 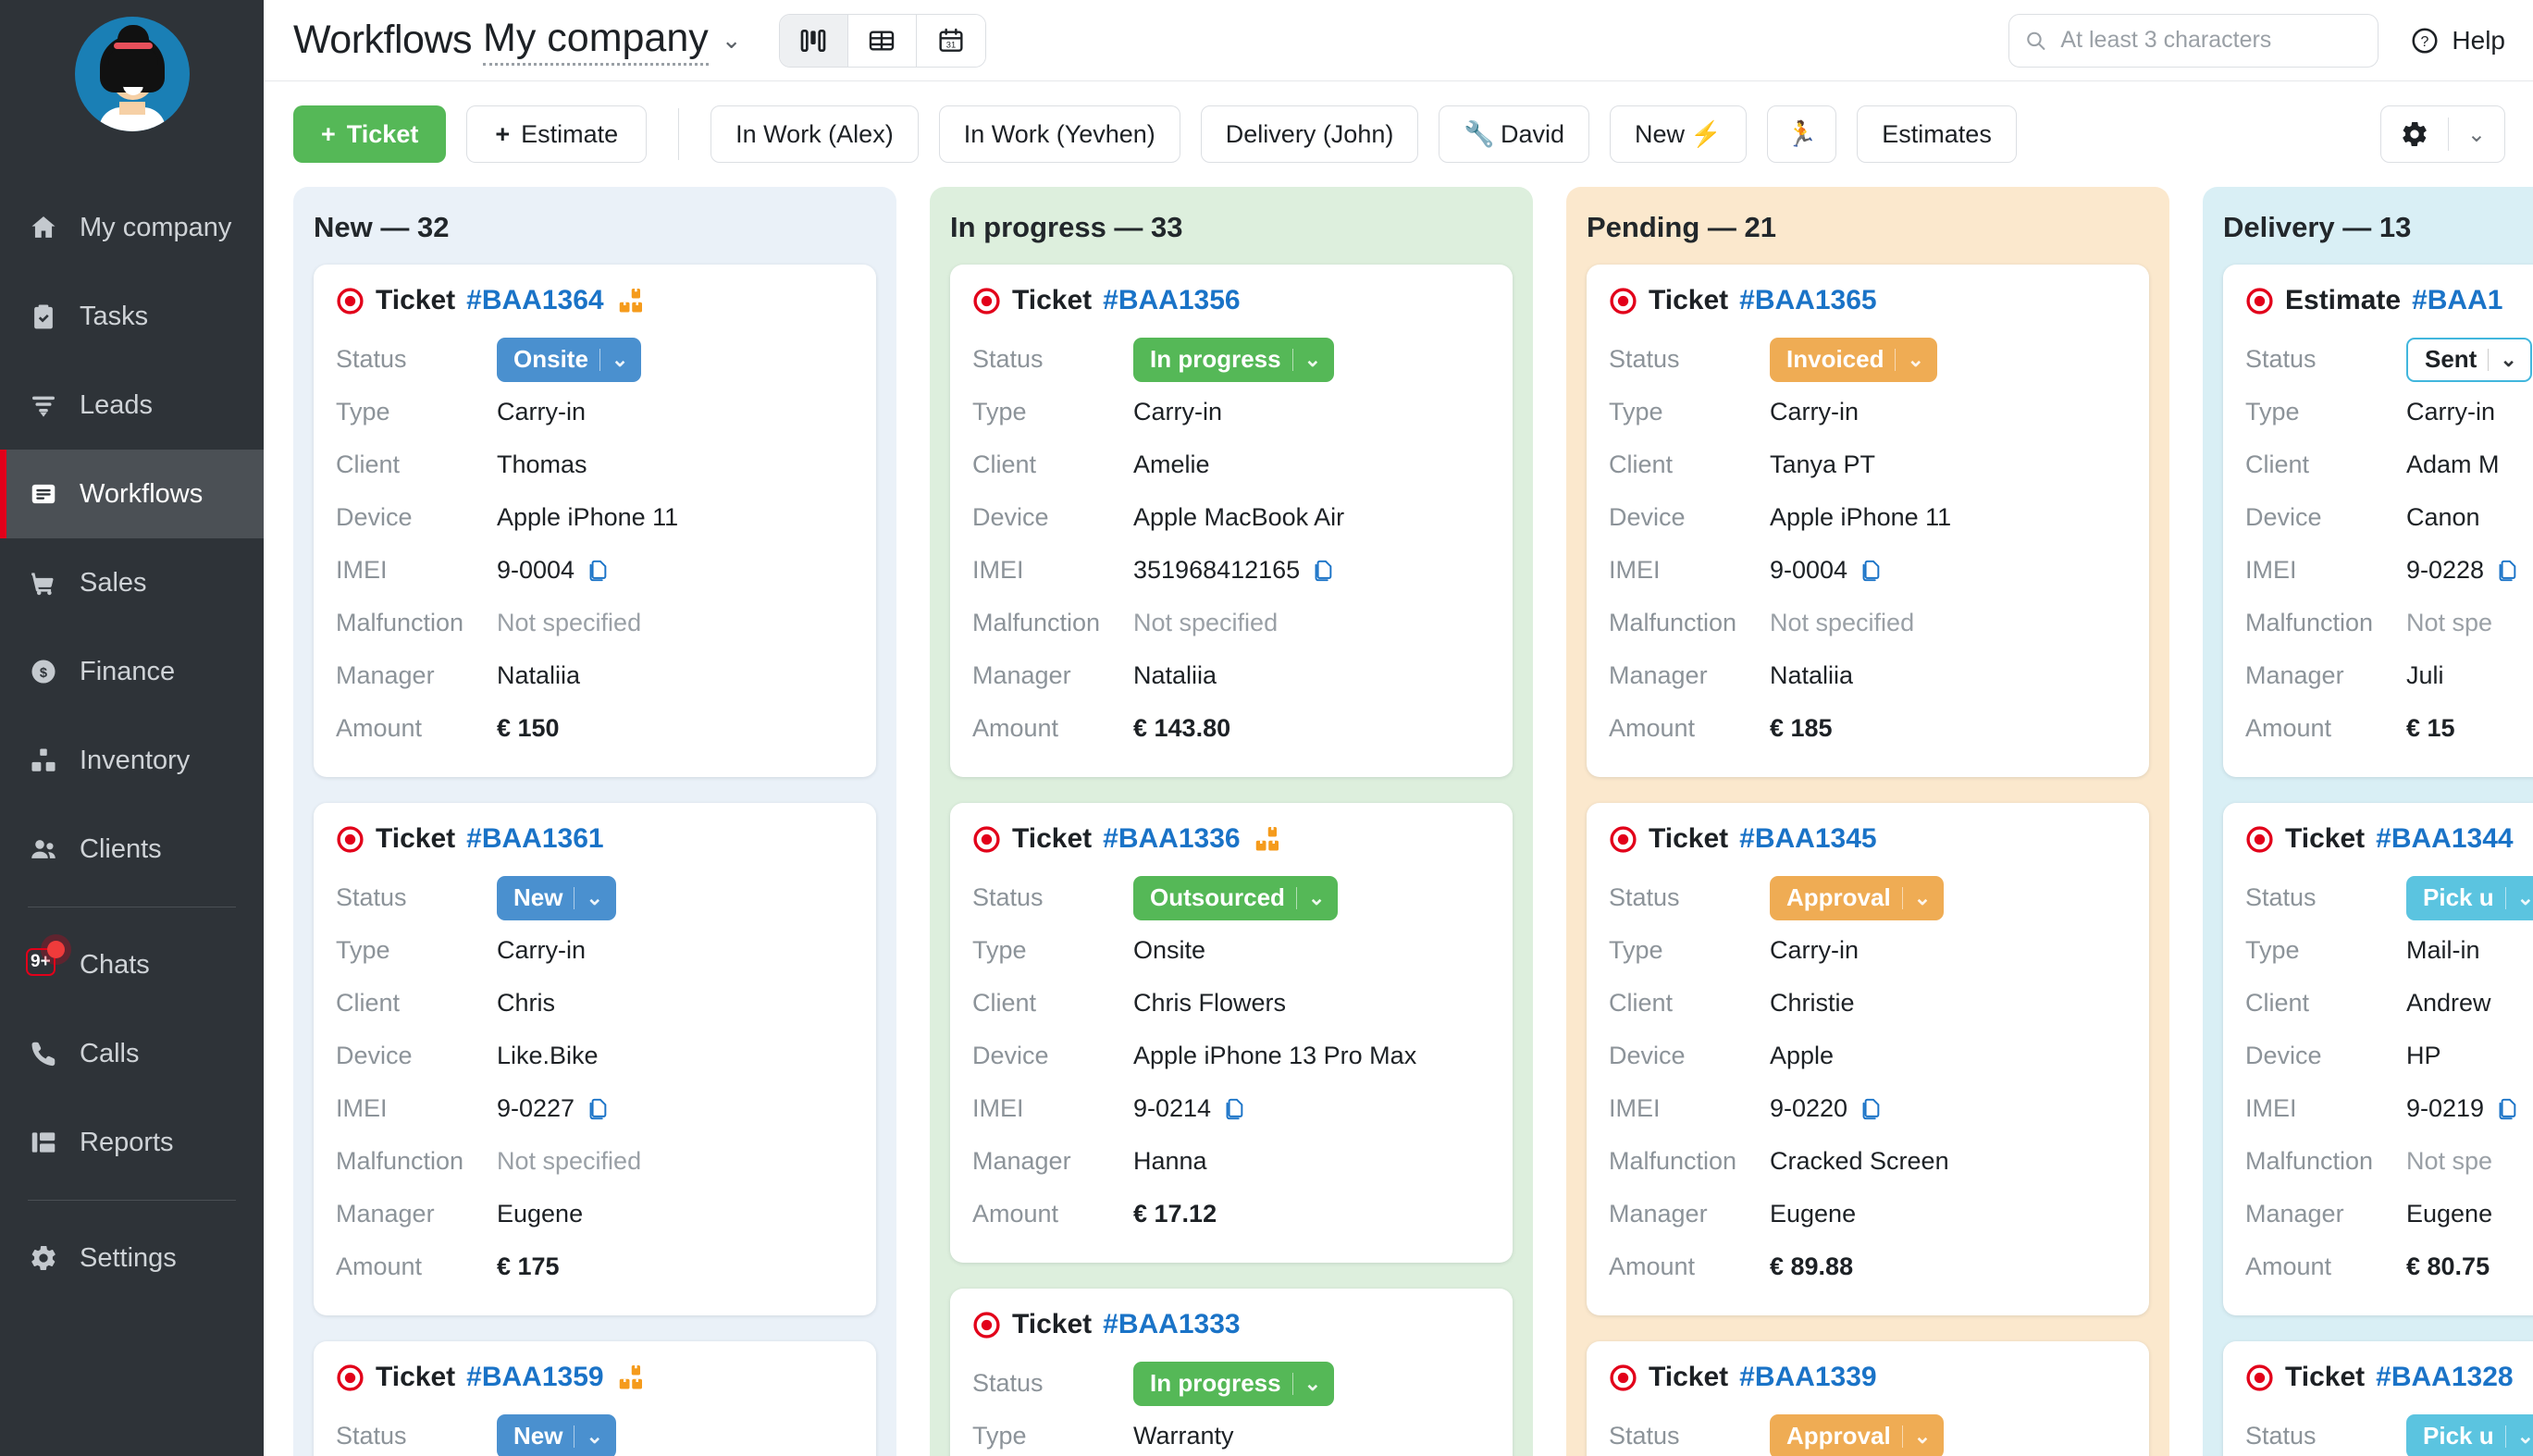 What do you see at coordinates (132, 1142) in the screenshot?
I see `sidebar-item-reports: Reports` at bounding box center [132, 1142].